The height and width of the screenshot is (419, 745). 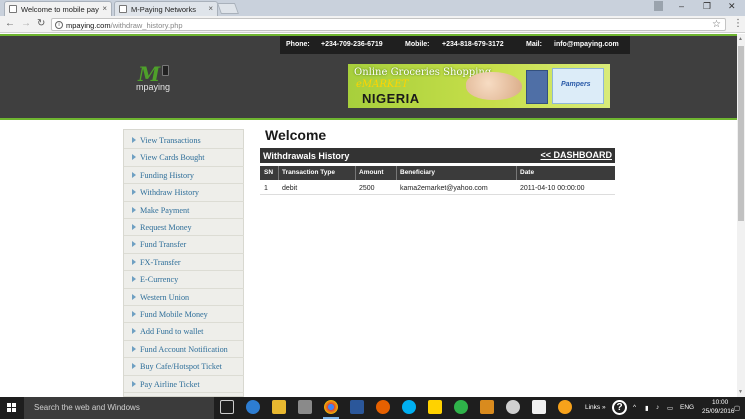 What do you see at coordinates (26, 23) in the screenshot?
I see `forward-icon: →` at bounding box center [26, 23].